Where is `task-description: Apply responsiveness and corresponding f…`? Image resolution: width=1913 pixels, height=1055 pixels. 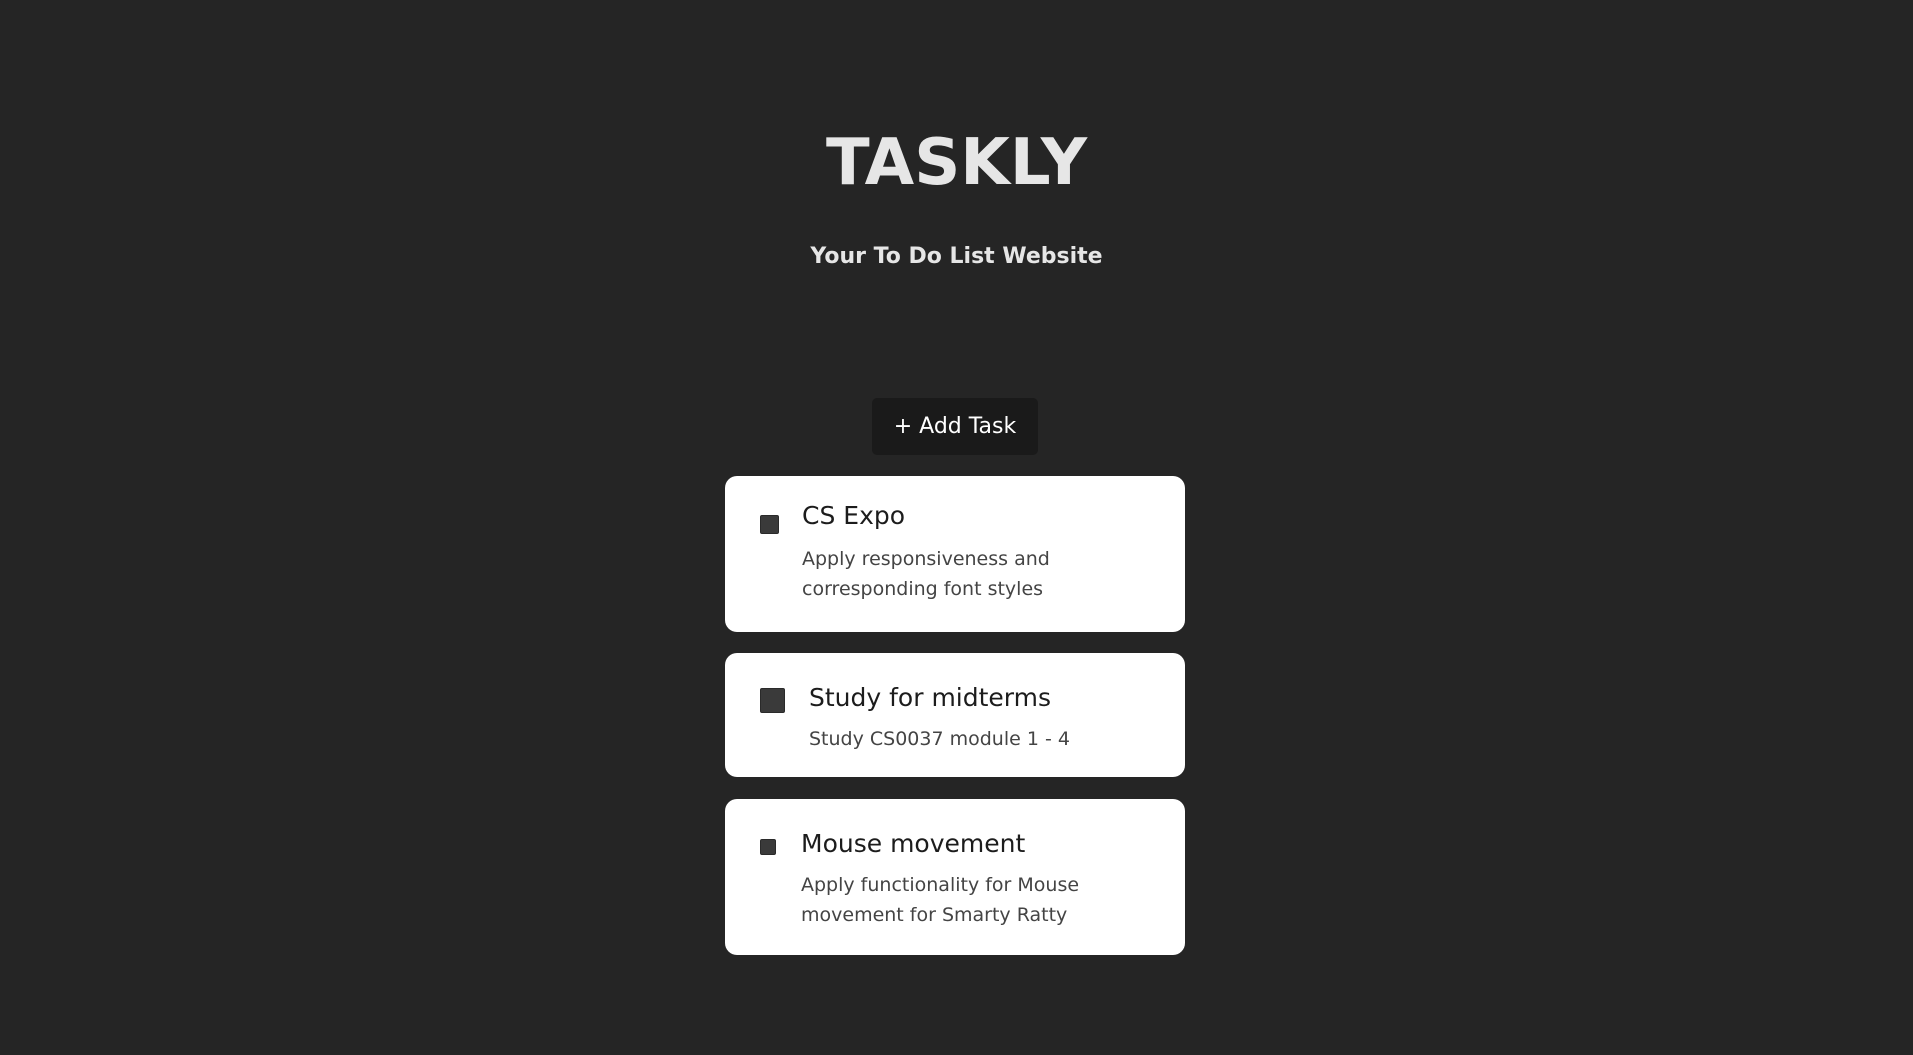
task-description: Apply responsiveness and corresponding f… is located at coordinates (926, 574).